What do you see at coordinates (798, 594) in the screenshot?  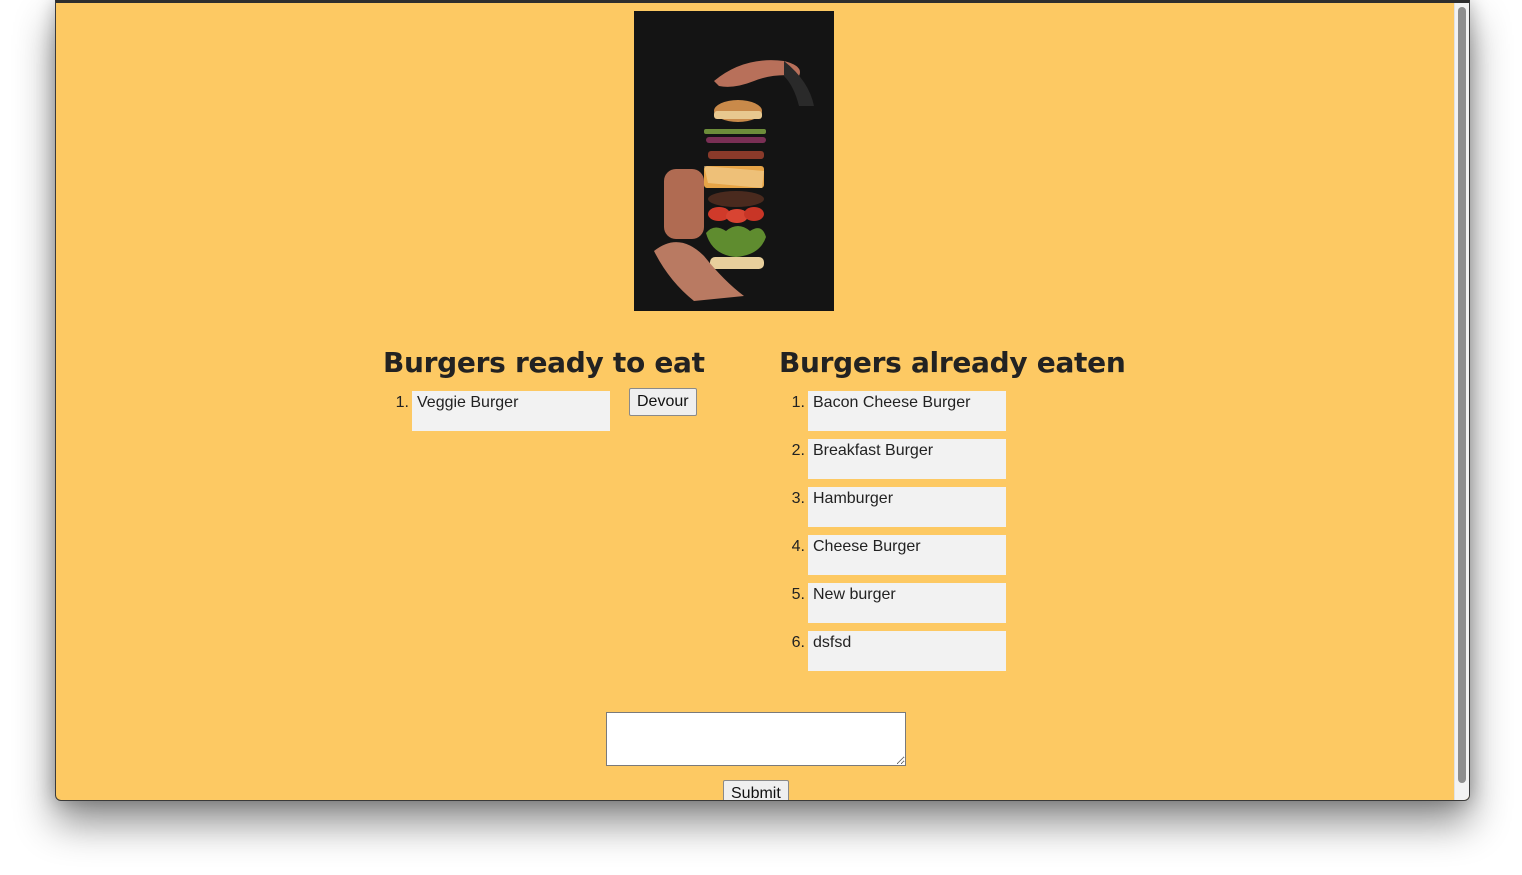 I see `item-number: 5.` at bounding box center [798, 594].